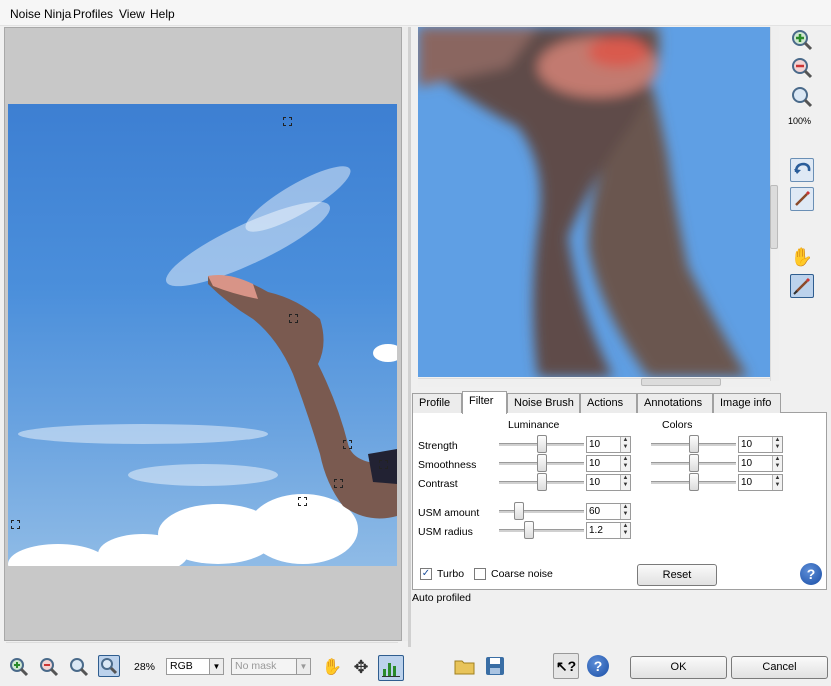 The width and height of the screenshot is (831, 686). Describe the element at coordinates (145, 667) in the screenshot. I see `zoom-percent-label: 28%` at that location.